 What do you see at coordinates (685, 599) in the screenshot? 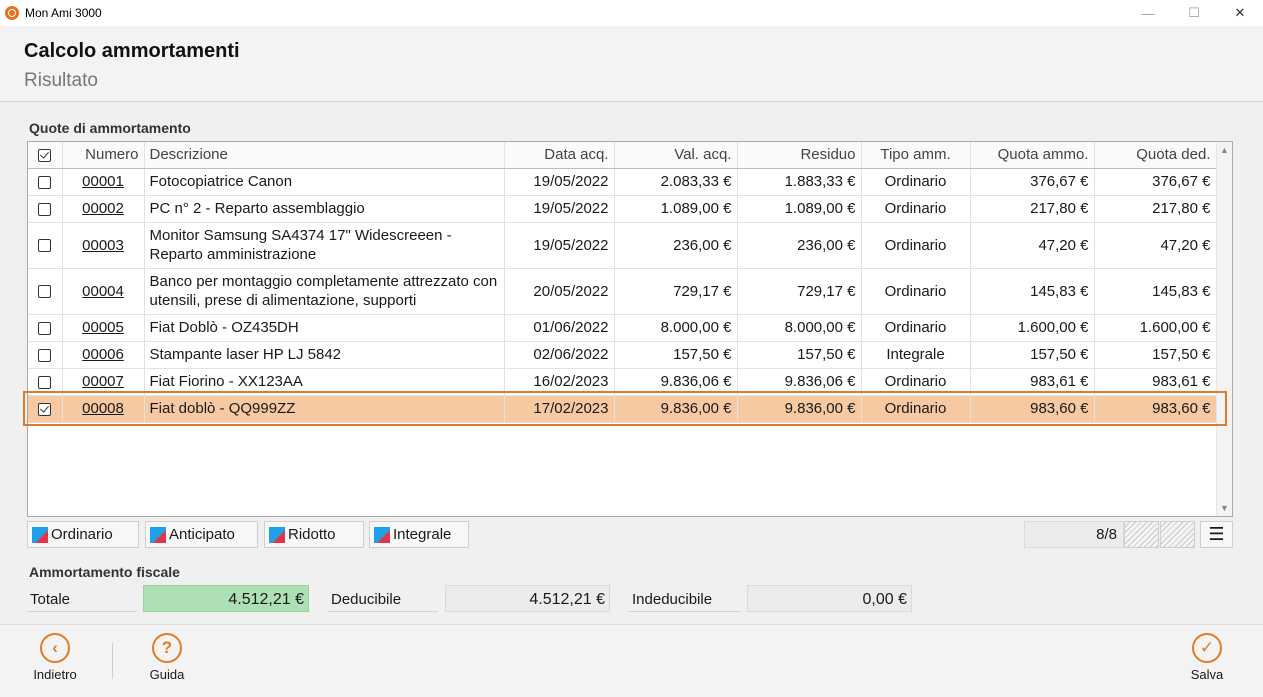
I see `indeducibile-label: Indeducibile` at bounding box center [685, 599].